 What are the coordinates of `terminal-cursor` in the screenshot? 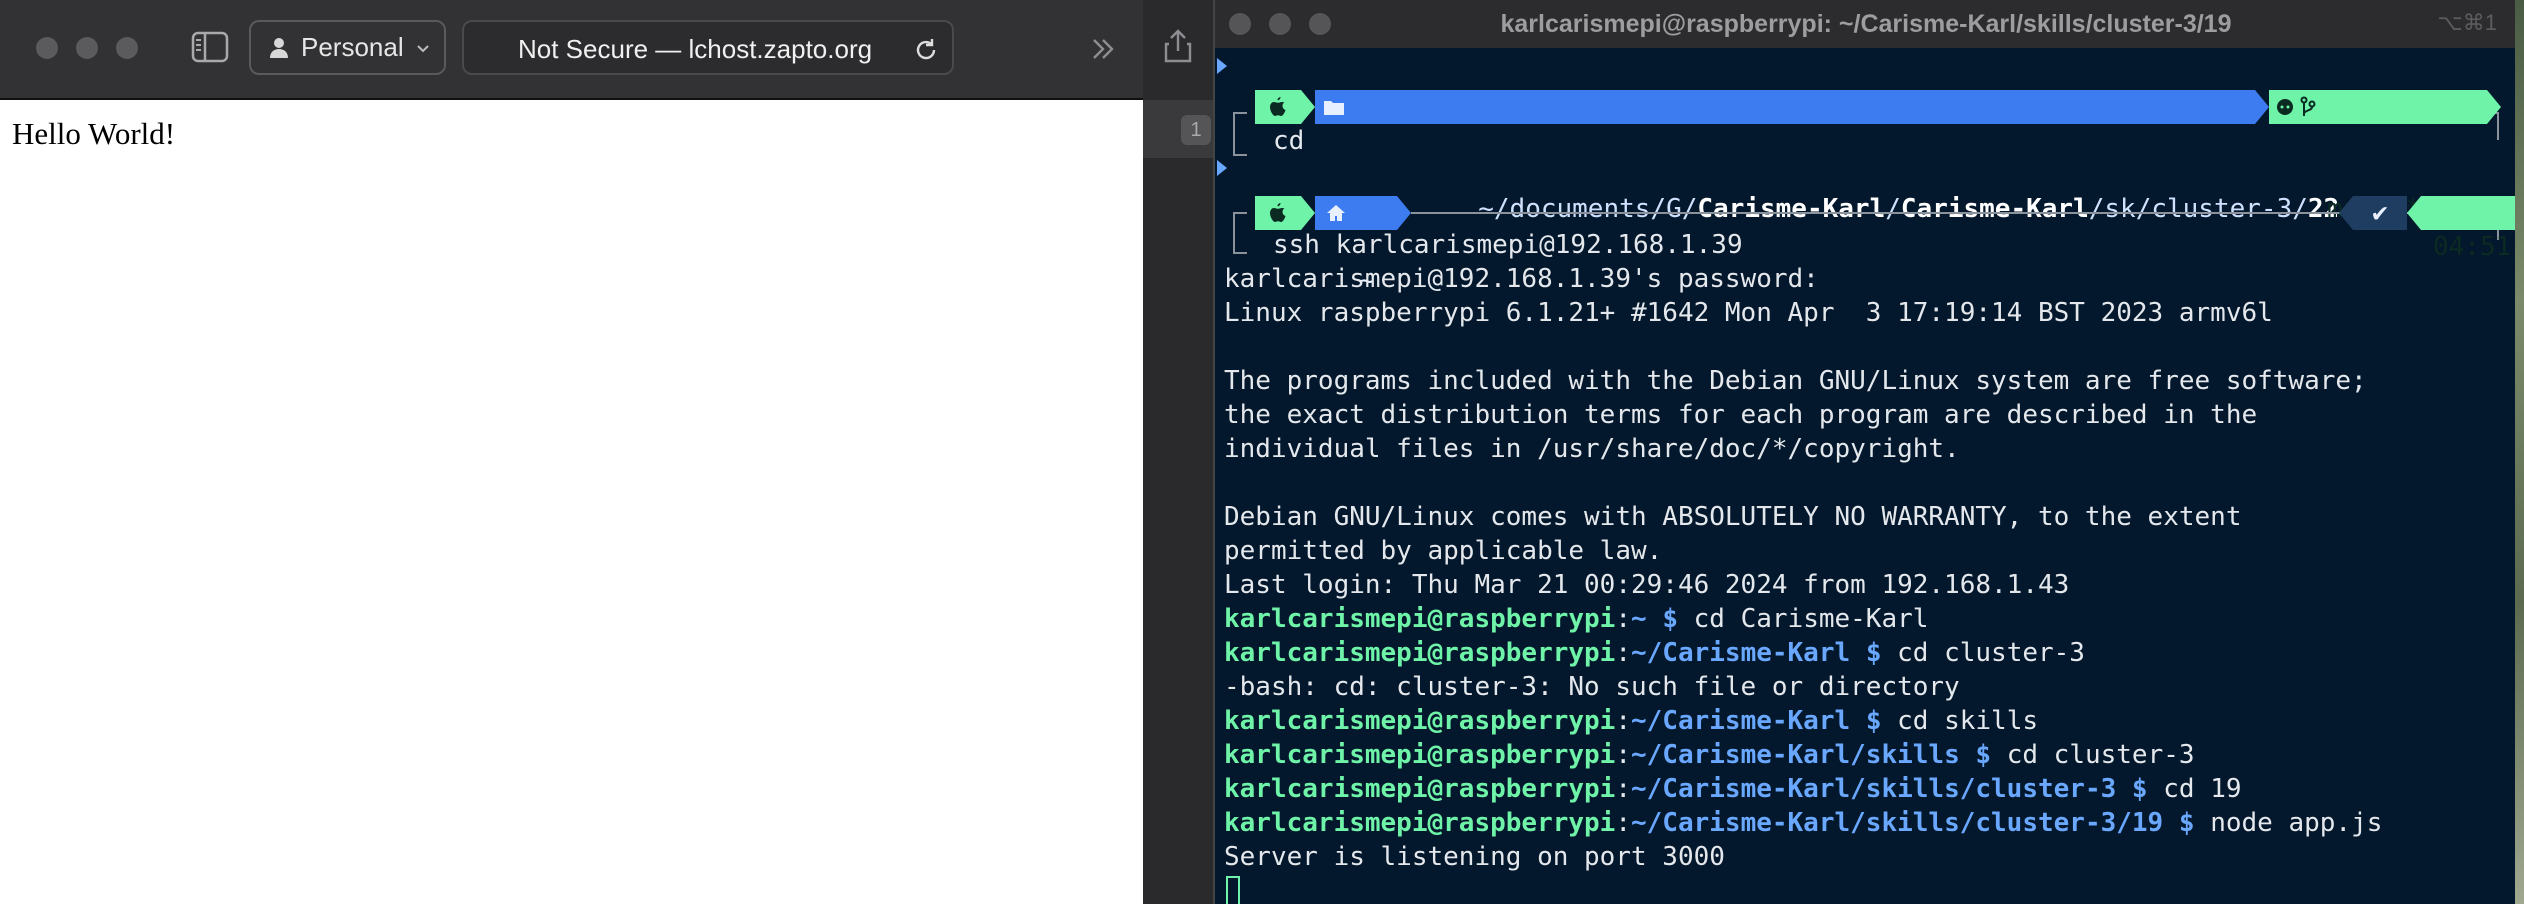 It's located at (1233, 890).